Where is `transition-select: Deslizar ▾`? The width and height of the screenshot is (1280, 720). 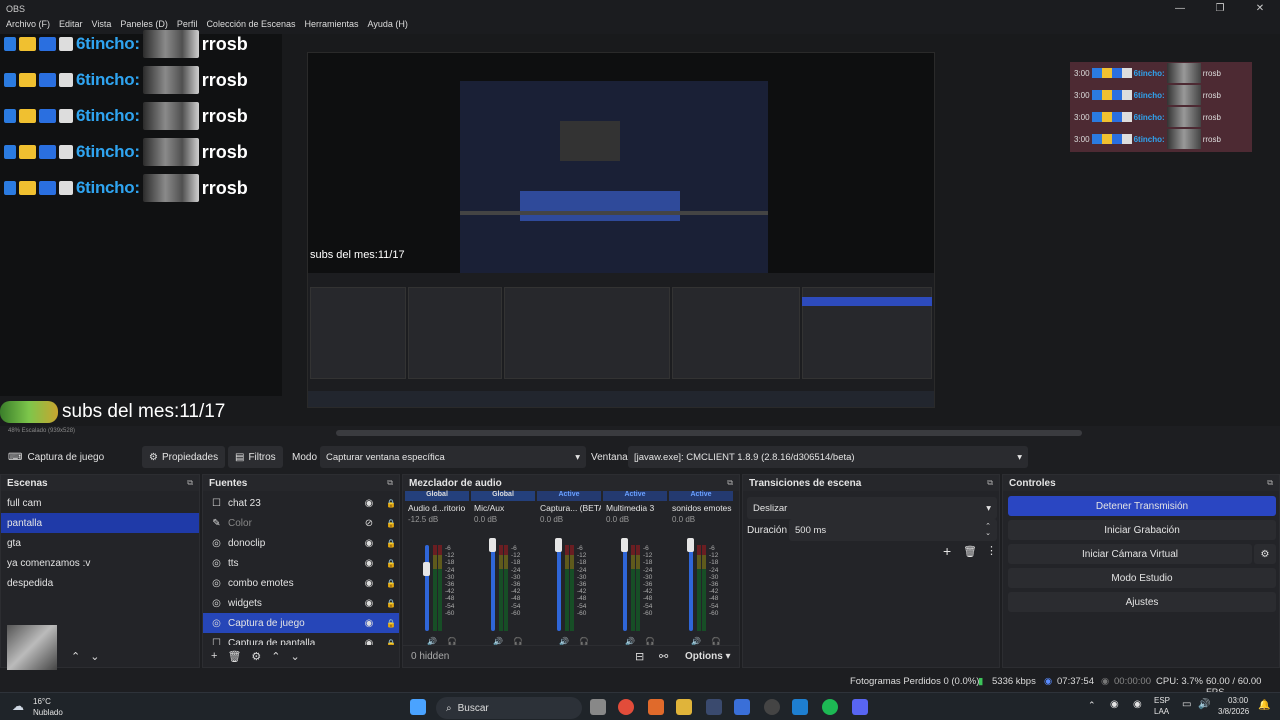 transition-select: Deslizar ▾ is located at coordinates (872, 508).